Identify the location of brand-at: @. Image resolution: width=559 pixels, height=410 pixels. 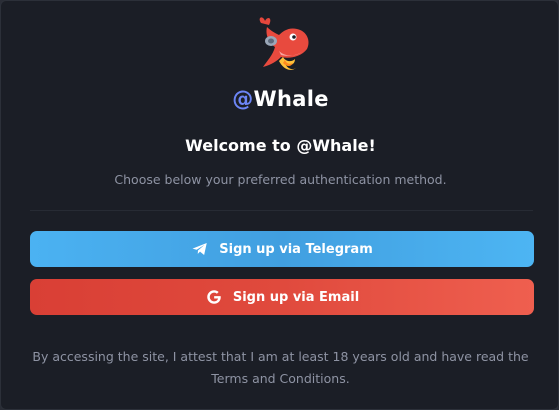
(243, 99).